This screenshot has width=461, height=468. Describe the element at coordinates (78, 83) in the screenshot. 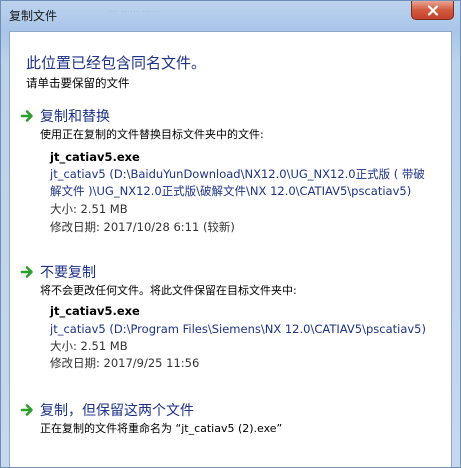

I see `sub-heading: 请单击要保留的文件` at that location.